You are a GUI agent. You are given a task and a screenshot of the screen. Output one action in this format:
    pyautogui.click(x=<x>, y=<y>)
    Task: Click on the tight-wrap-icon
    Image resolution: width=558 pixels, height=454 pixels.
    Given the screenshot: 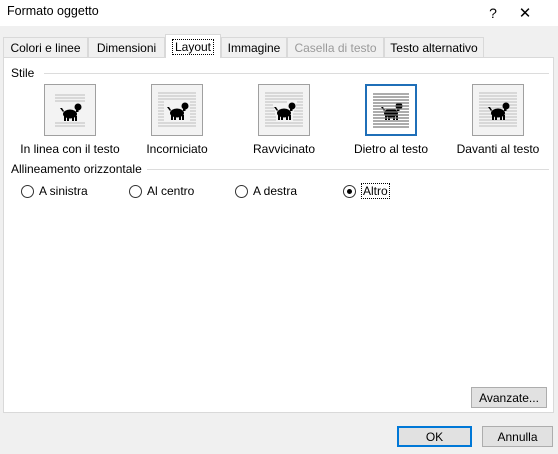 What is the action you would take?
    pyautogui.click(x=284, y=110)
    